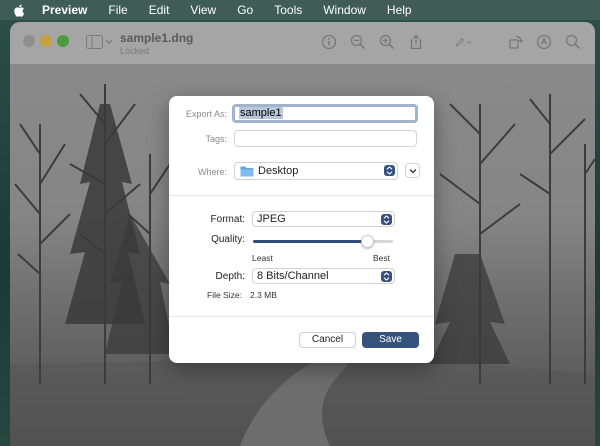 This screenshot has width=600, height=446. I want to click on apple-icon, so click(21, 10).